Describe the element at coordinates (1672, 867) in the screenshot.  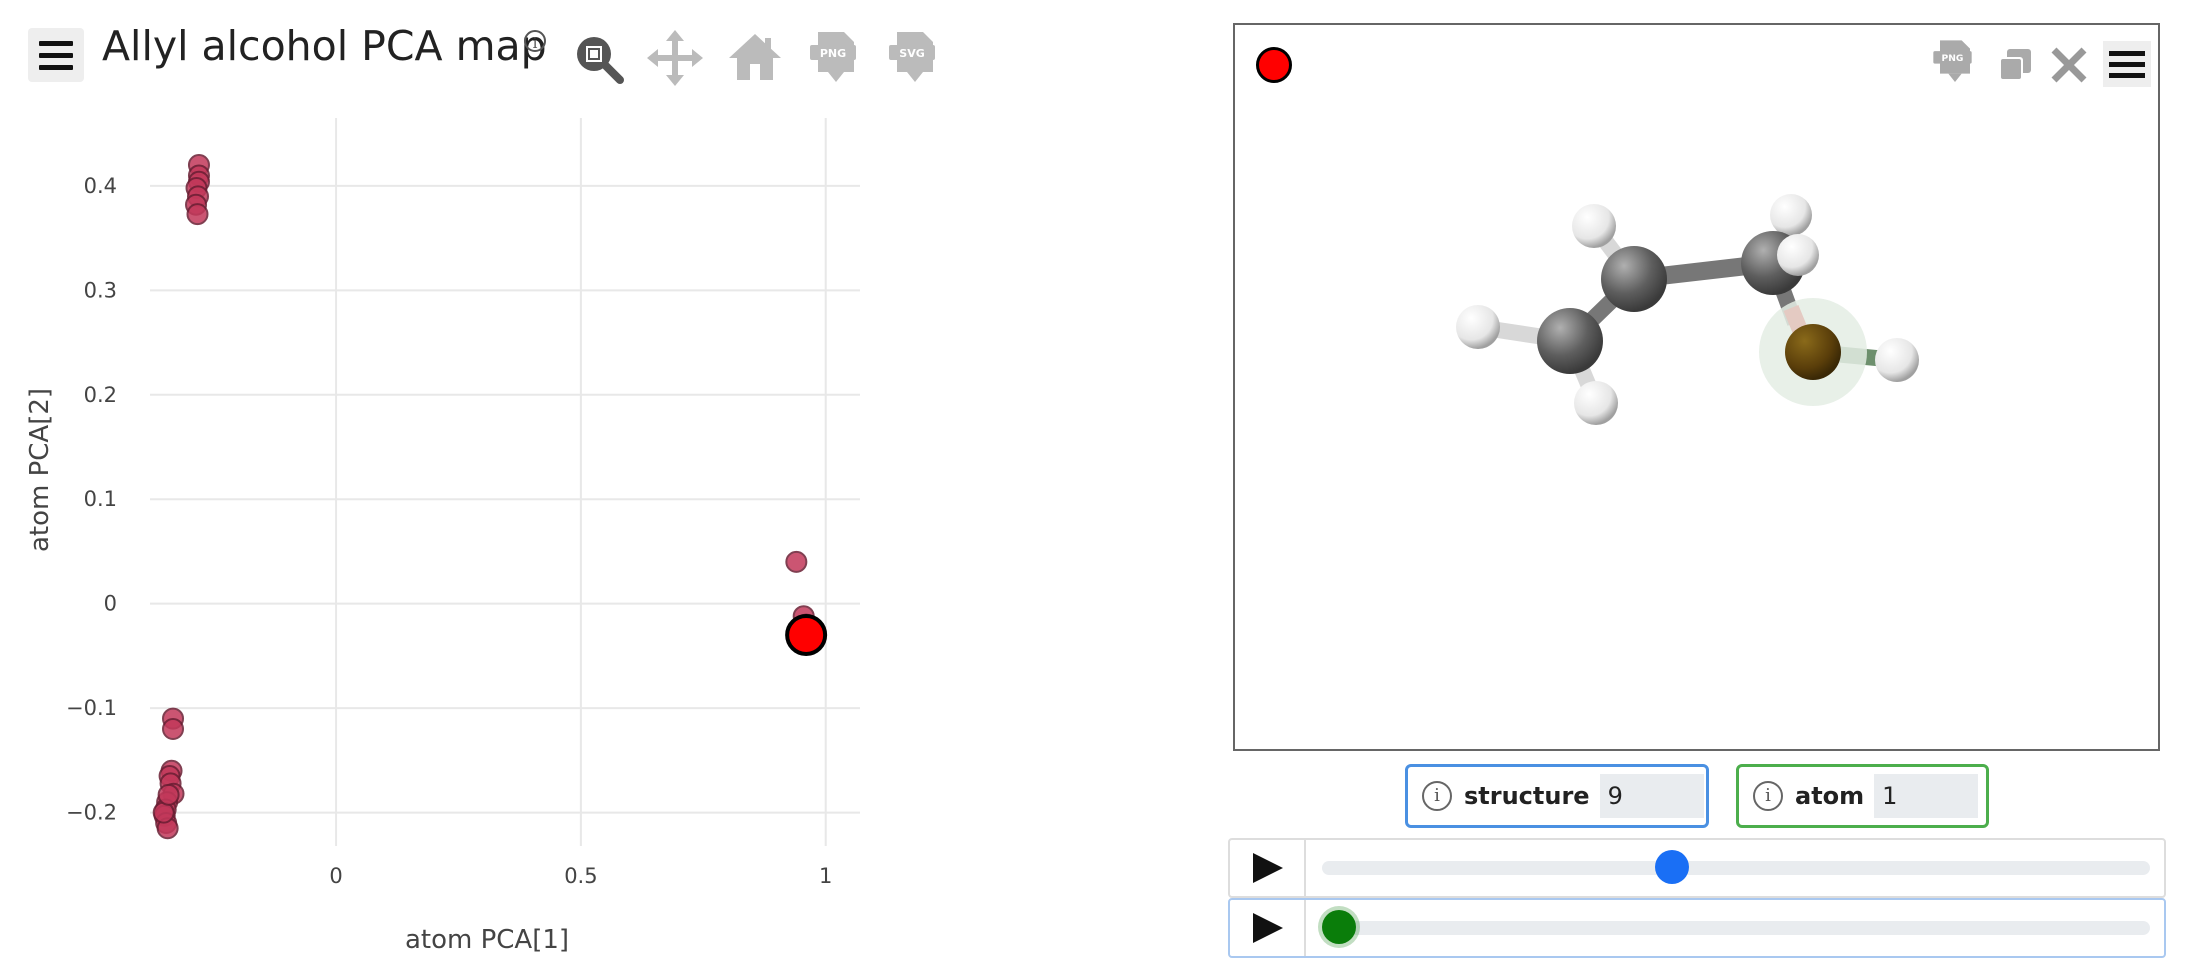
I see `structure-slider-knob` at that location.